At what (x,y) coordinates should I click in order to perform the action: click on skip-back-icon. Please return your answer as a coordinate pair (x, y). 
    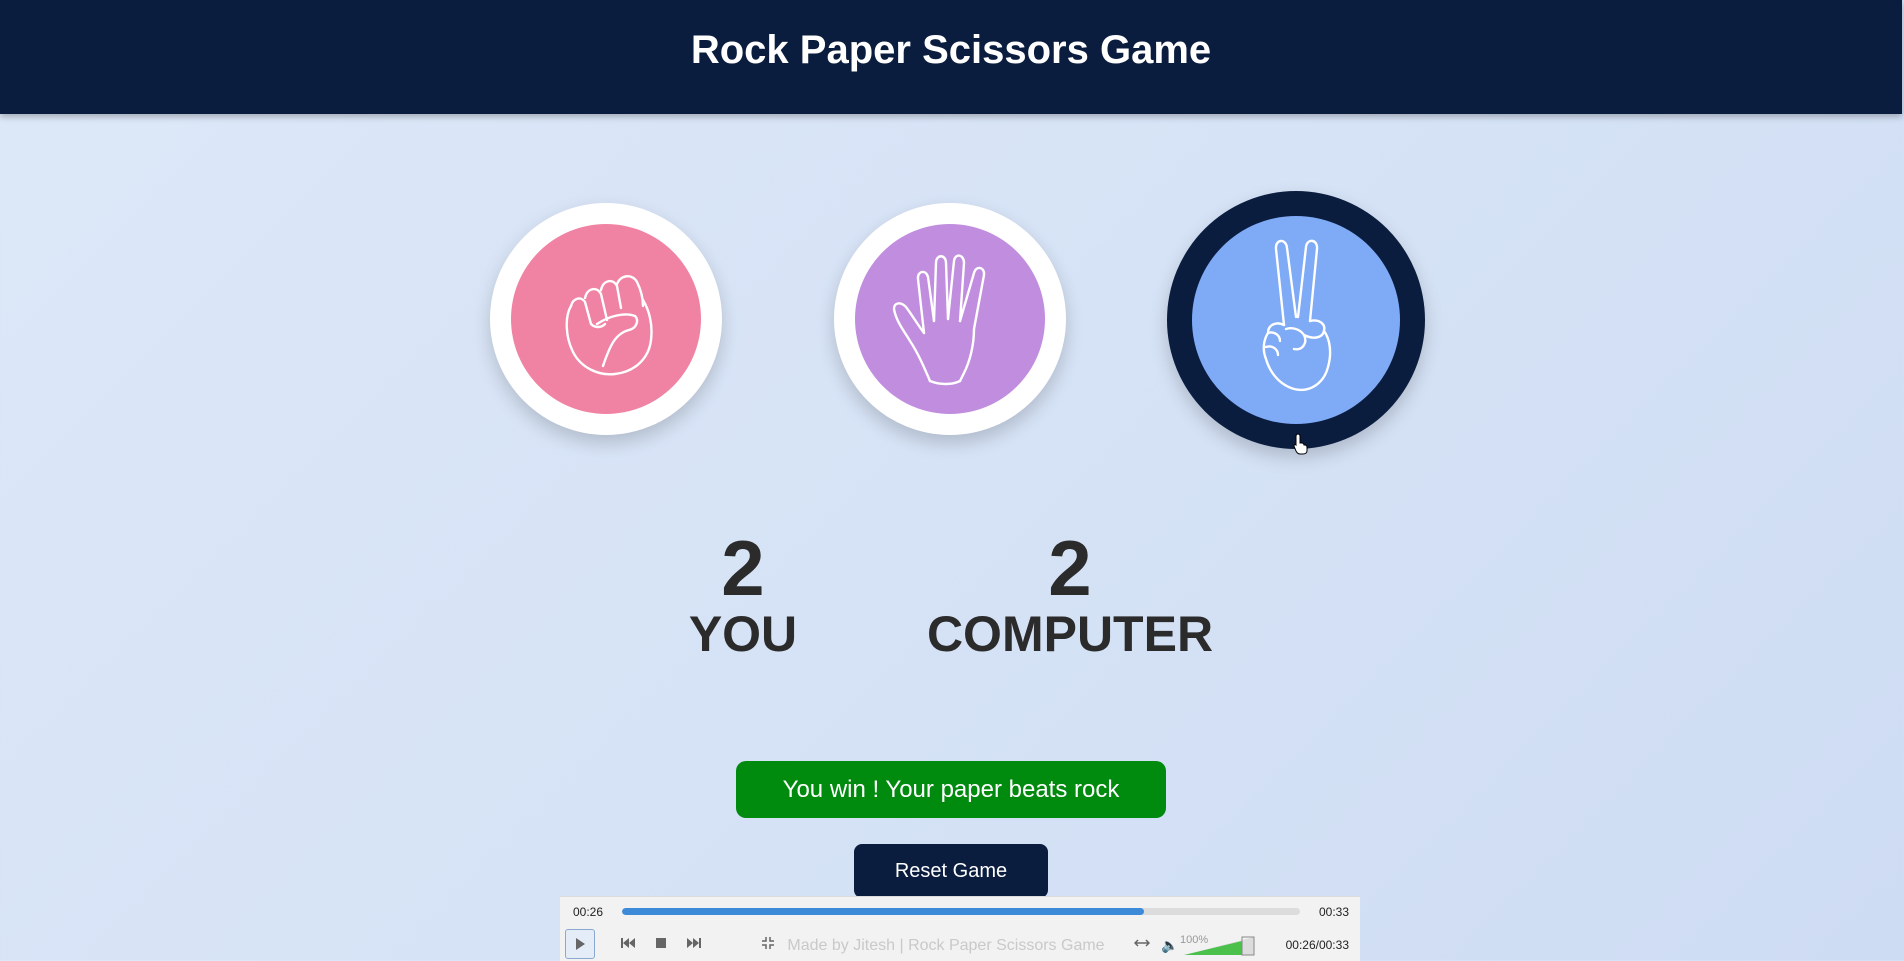
    Looking at the image, I should click on (628, 943).